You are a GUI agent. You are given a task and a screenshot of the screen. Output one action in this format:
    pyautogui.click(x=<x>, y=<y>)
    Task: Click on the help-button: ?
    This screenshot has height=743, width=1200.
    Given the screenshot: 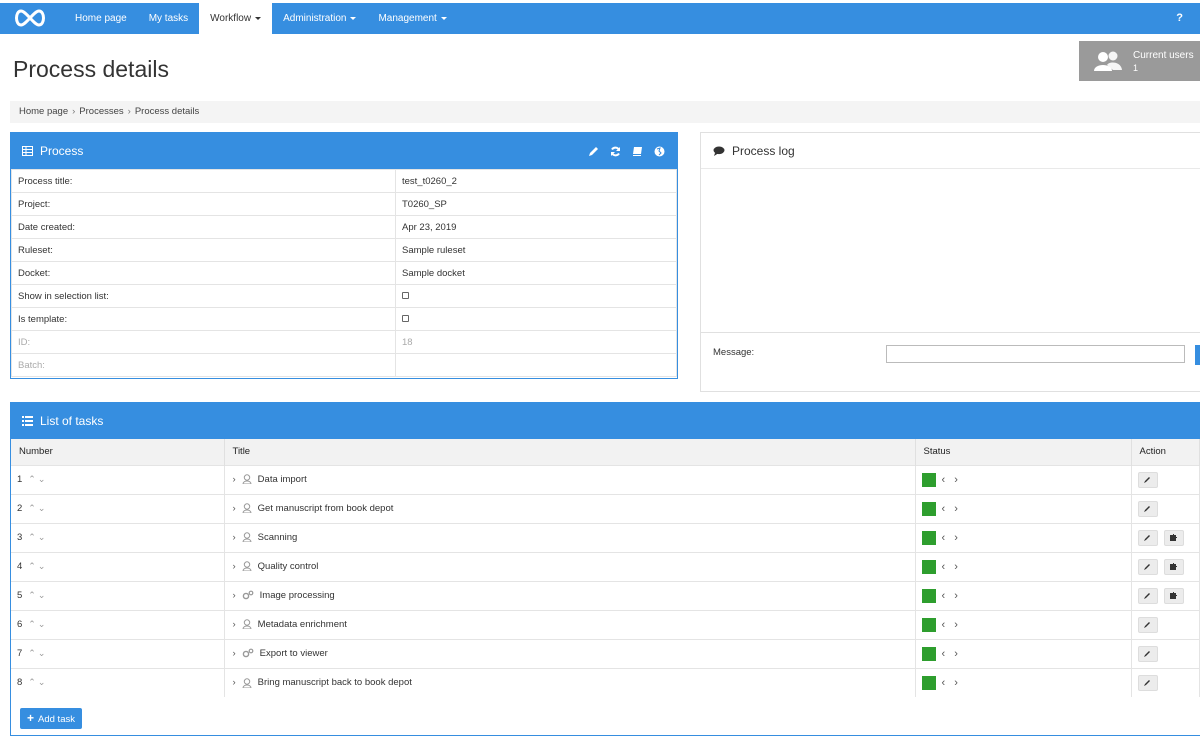 What is the action you would take?
    pyautogui.click(x=1179, y=18)
    